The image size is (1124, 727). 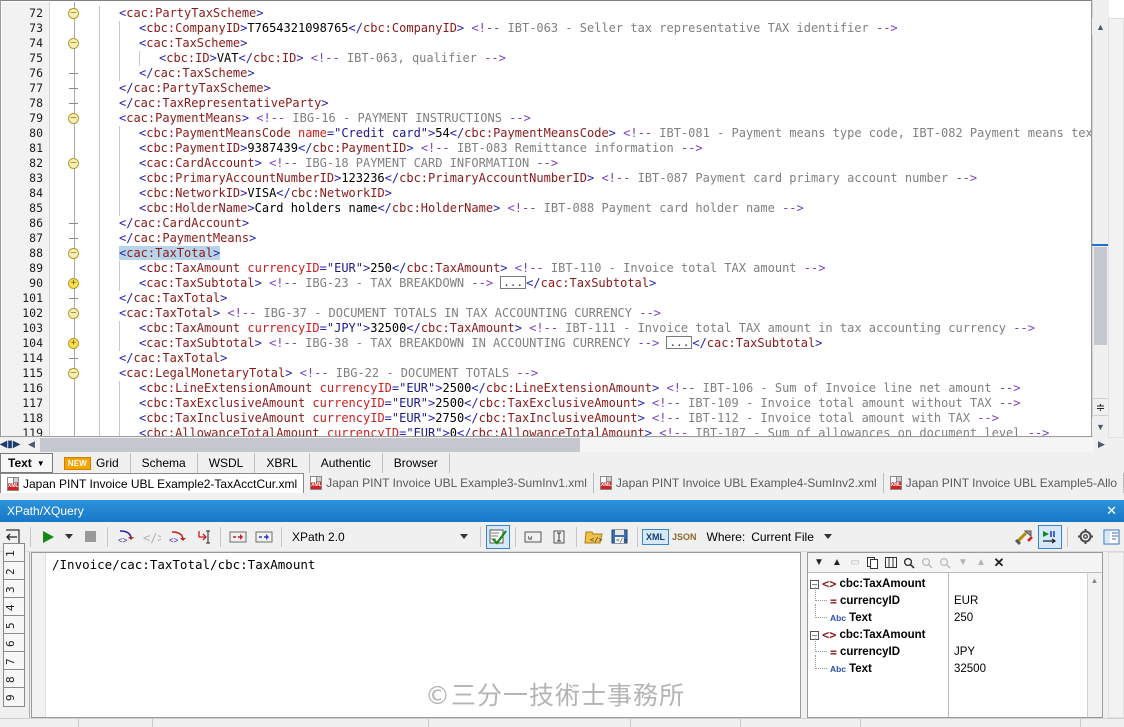 What do you see at coordinates (891, 563) in the screenshot?
I see `columns-icon` at bounding box center [891, 563].